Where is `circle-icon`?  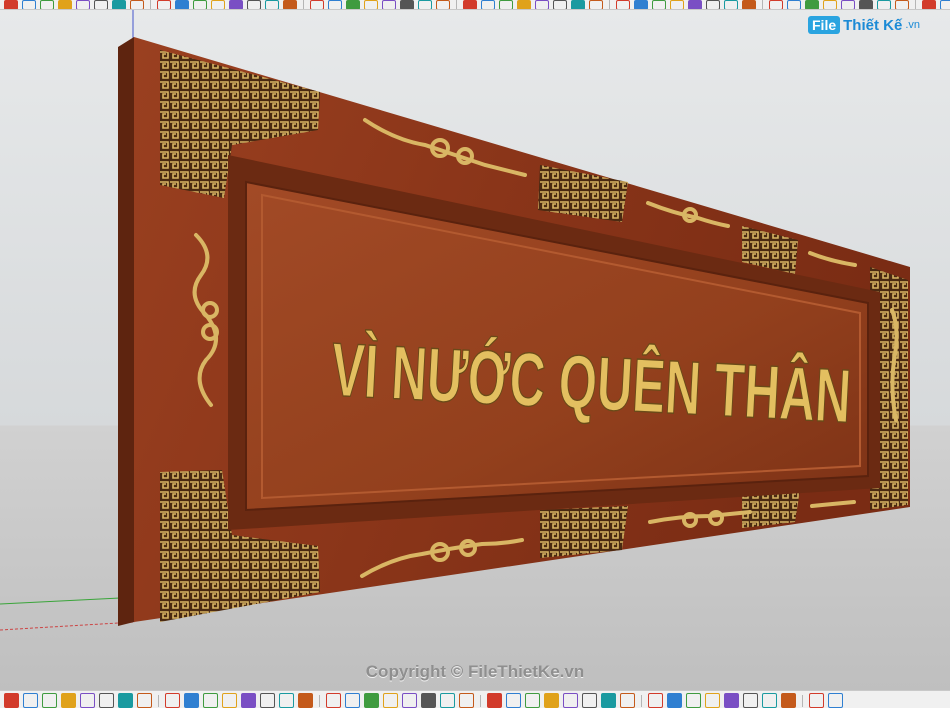
circle-icon is located at coordinates (144, 700).